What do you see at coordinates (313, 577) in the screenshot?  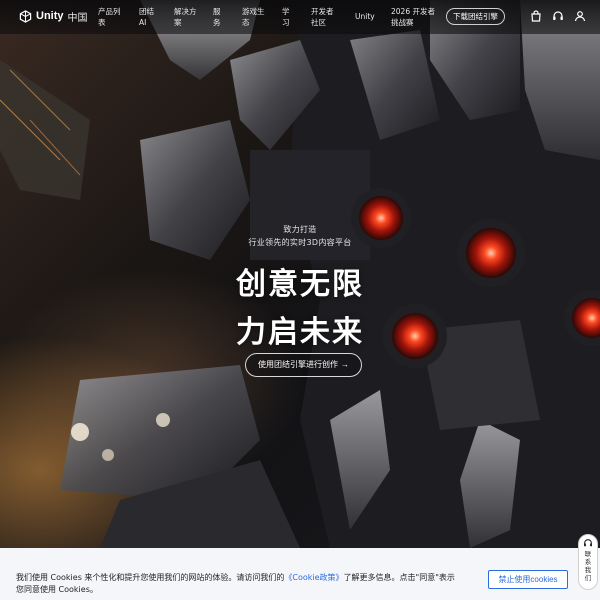 I see `cookie-policy-link: 《Cookie政策》` at bounding box center [313, 577].